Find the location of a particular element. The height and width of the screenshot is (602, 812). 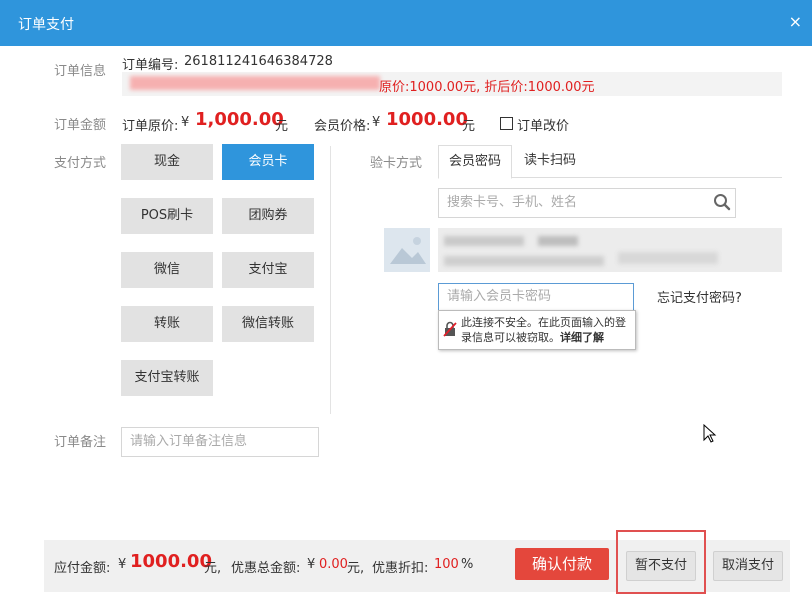

dialog-title: 订单支付 is located at coordinates (46, 25).